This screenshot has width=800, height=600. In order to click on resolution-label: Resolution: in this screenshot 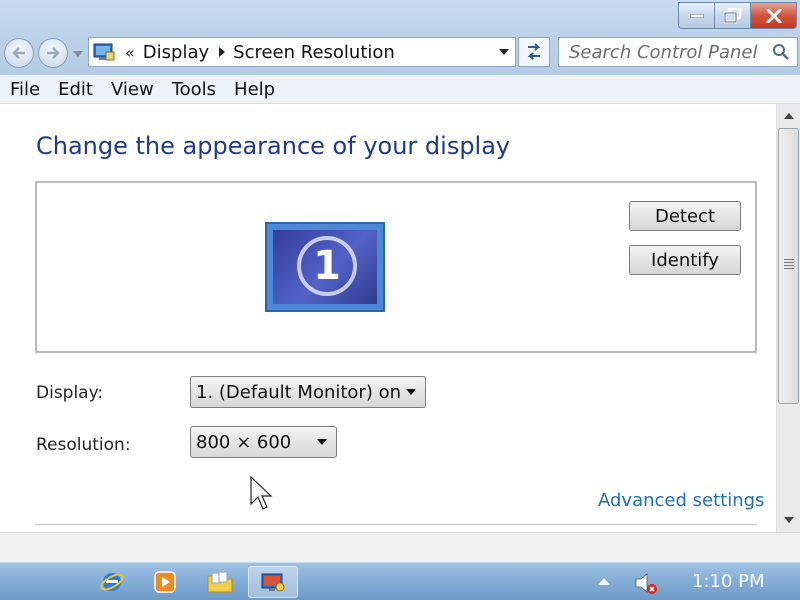, I will do `click(83, 445)`.